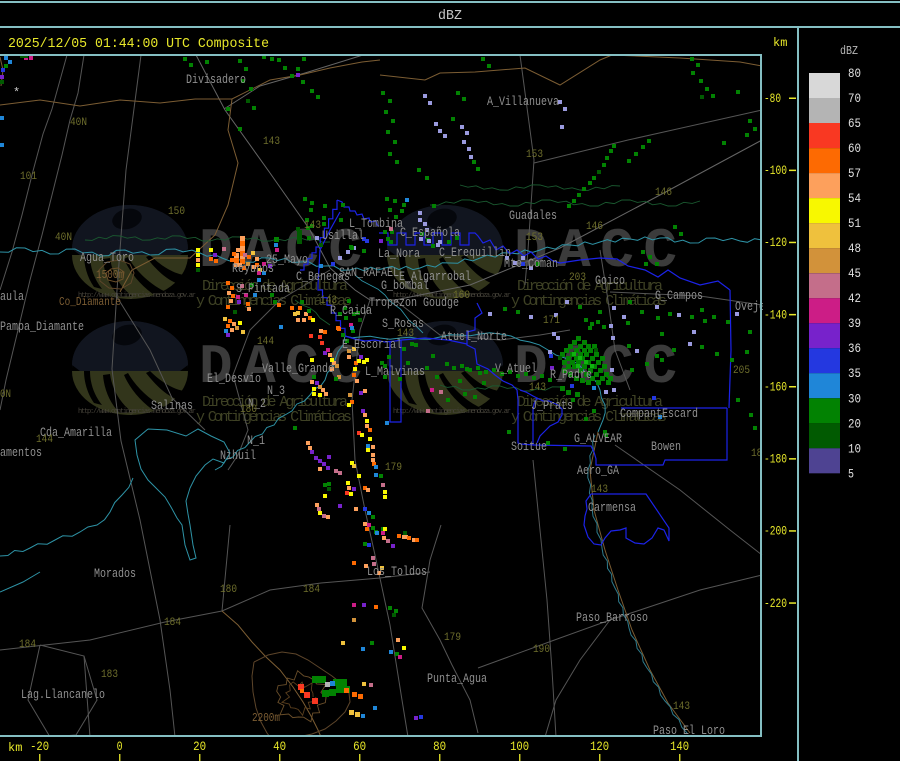 This screenshot has width=900, height=761. I want to click on svg-text: S_Pintada, so click(263, 289).